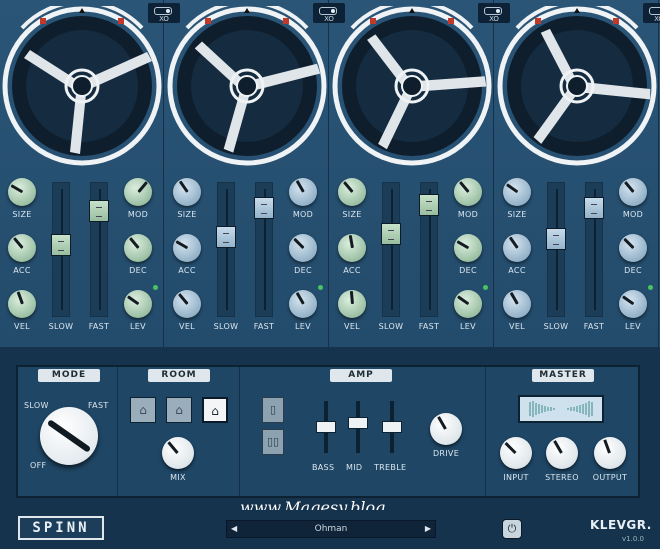 The height and width of the screenshot is (549, 660). What do you see at coordinates (358, 427) in the screenshot?
I see `mid-slider` at bounding box center [358, 427].